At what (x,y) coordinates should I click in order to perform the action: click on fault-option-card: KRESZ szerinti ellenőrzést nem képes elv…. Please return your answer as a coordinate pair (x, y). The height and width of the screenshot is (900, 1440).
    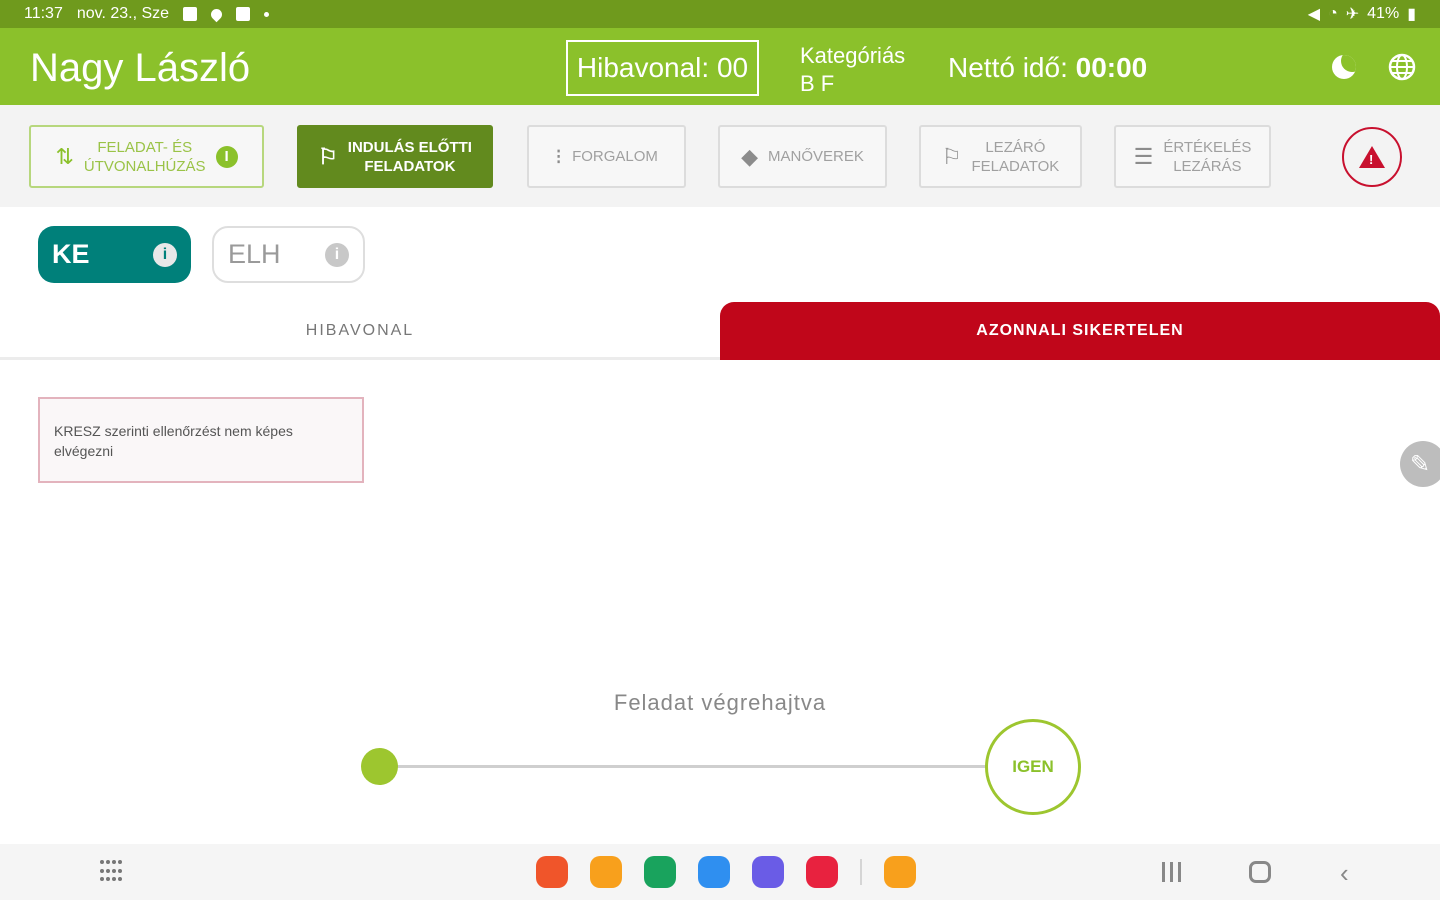
    Looking at the image, I should click on (201, 440).